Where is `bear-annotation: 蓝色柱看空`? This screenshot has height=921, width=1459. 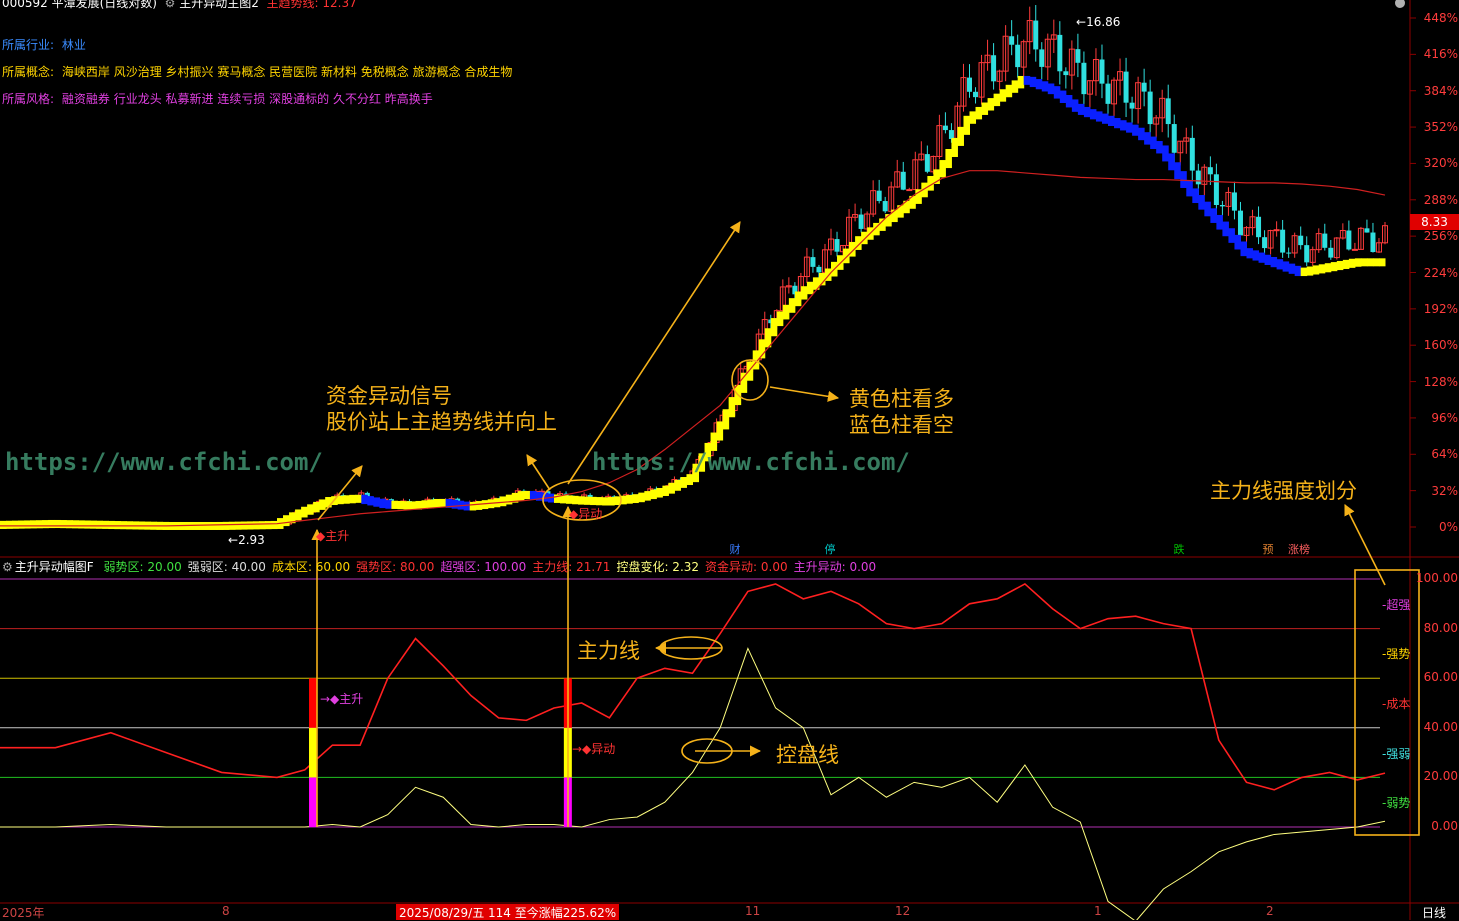 bear-annotation: 蓝色柱看空 is located at coordinates (901, 425).